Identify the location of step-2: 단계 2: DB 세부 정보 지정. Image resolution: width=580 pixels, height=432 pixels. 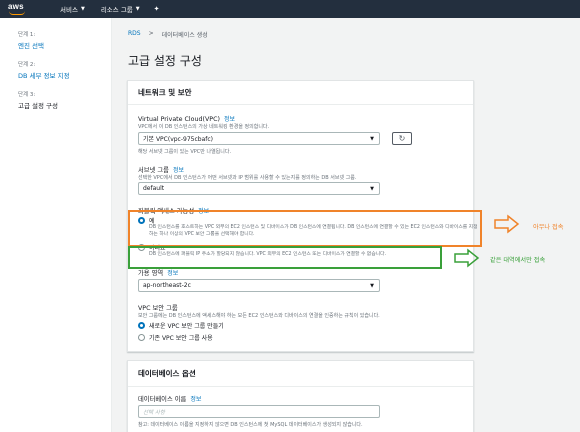
(44, 70).